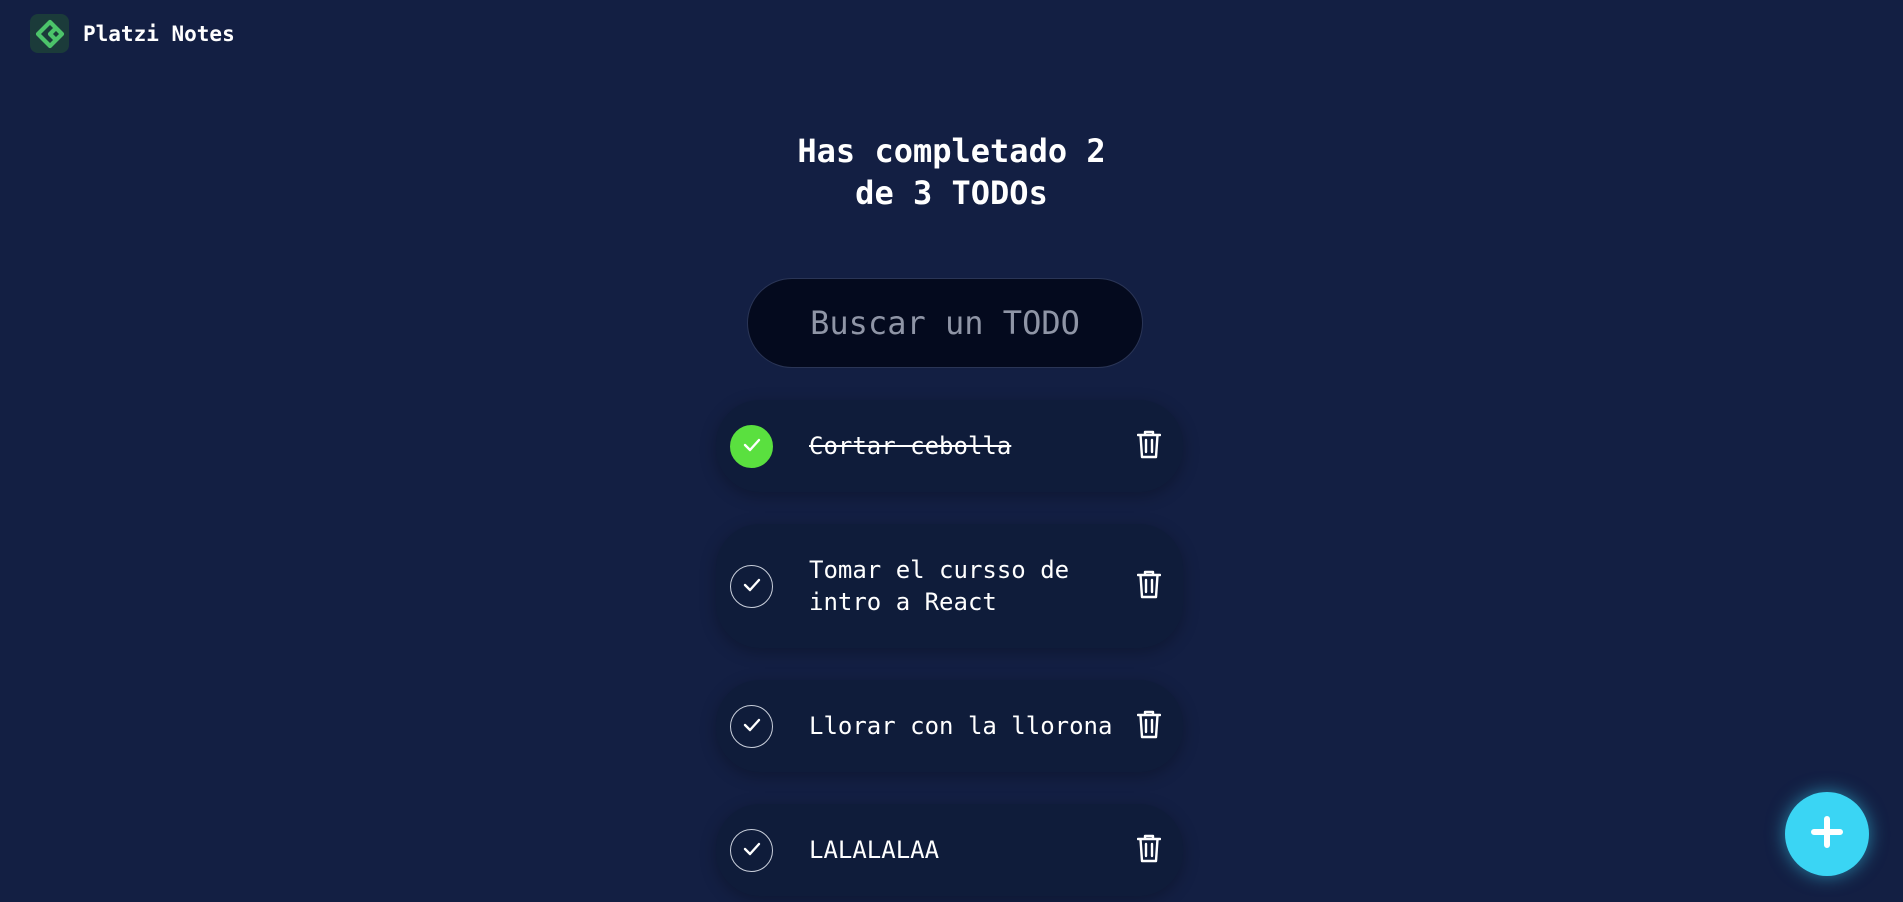  I want to click on todo-text: Llorar con la llorona, so click(961, 726).